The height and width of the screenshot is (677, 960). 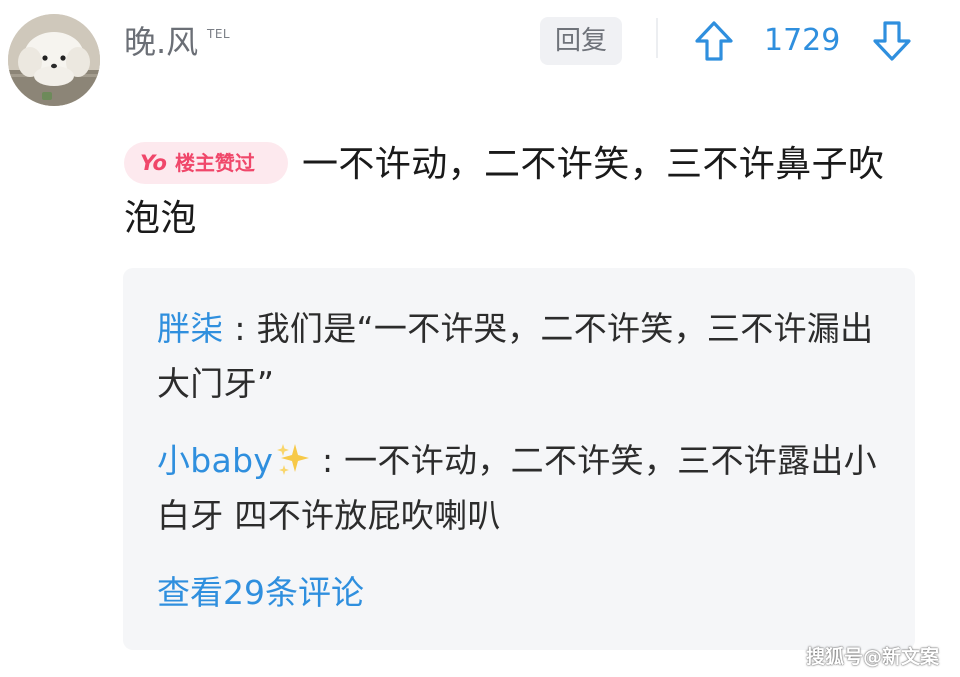 I want to click on sparkles-icon, so click(x=293, y=456).